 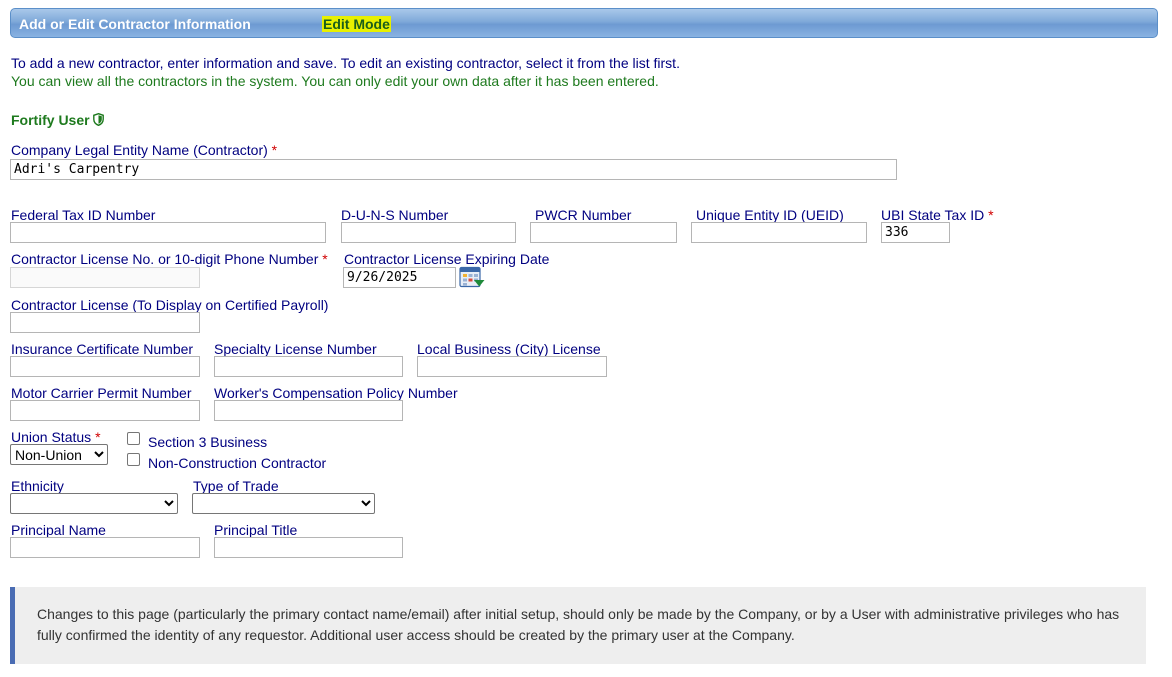 What do you see at coordinates (94, 503) in the screenshot?
I see `ethnicity-select` at bounding box center [94, 503].